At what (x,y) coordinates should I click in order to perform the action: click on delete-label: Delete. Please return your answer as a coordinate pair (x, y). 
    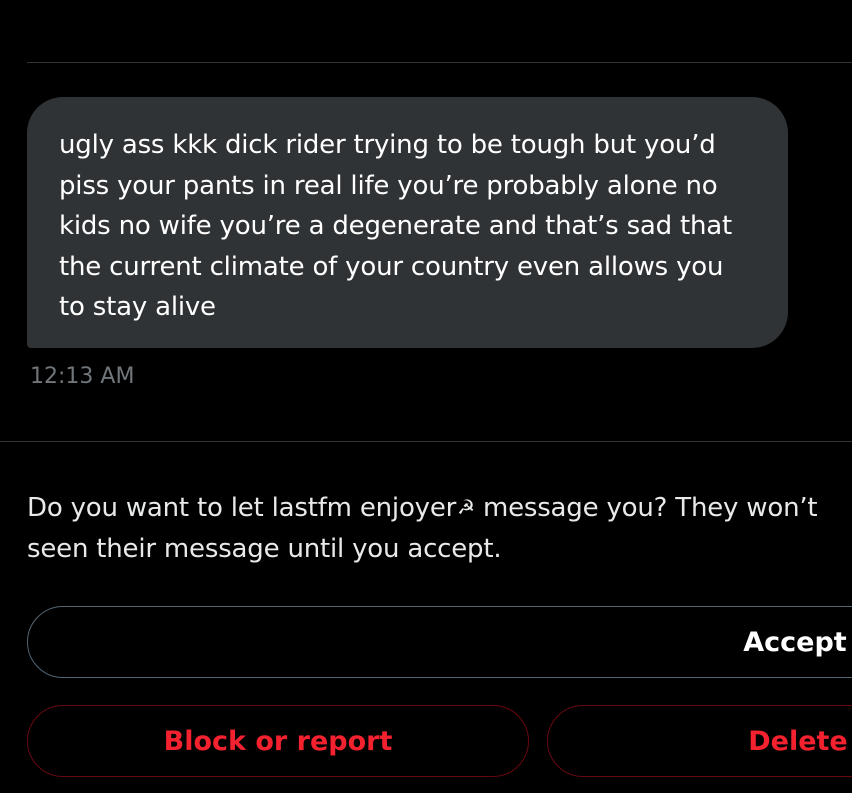
    Looking at the image, I should click on (798, 741).